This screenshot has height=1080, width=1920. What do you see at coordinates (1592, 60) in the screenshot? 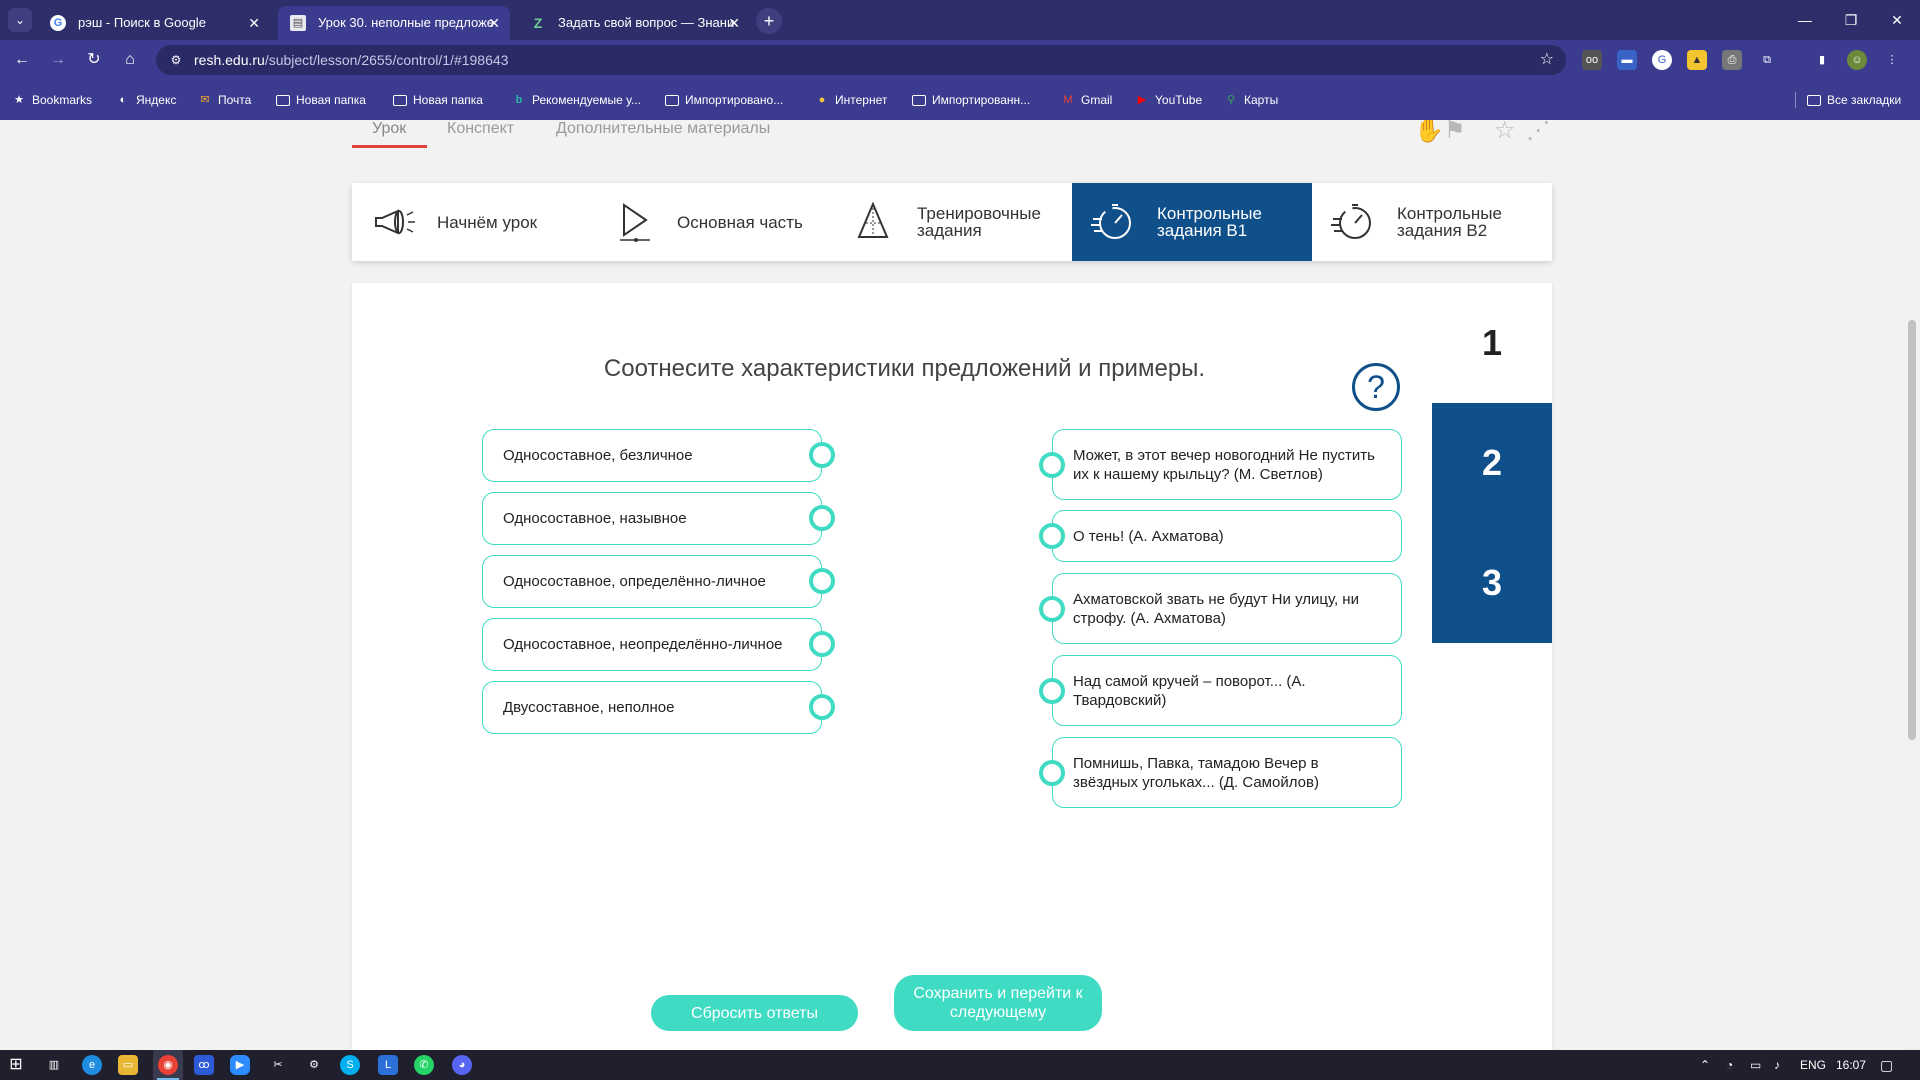
I see `extension-icon: oo` at bounding box center [1592, 60].